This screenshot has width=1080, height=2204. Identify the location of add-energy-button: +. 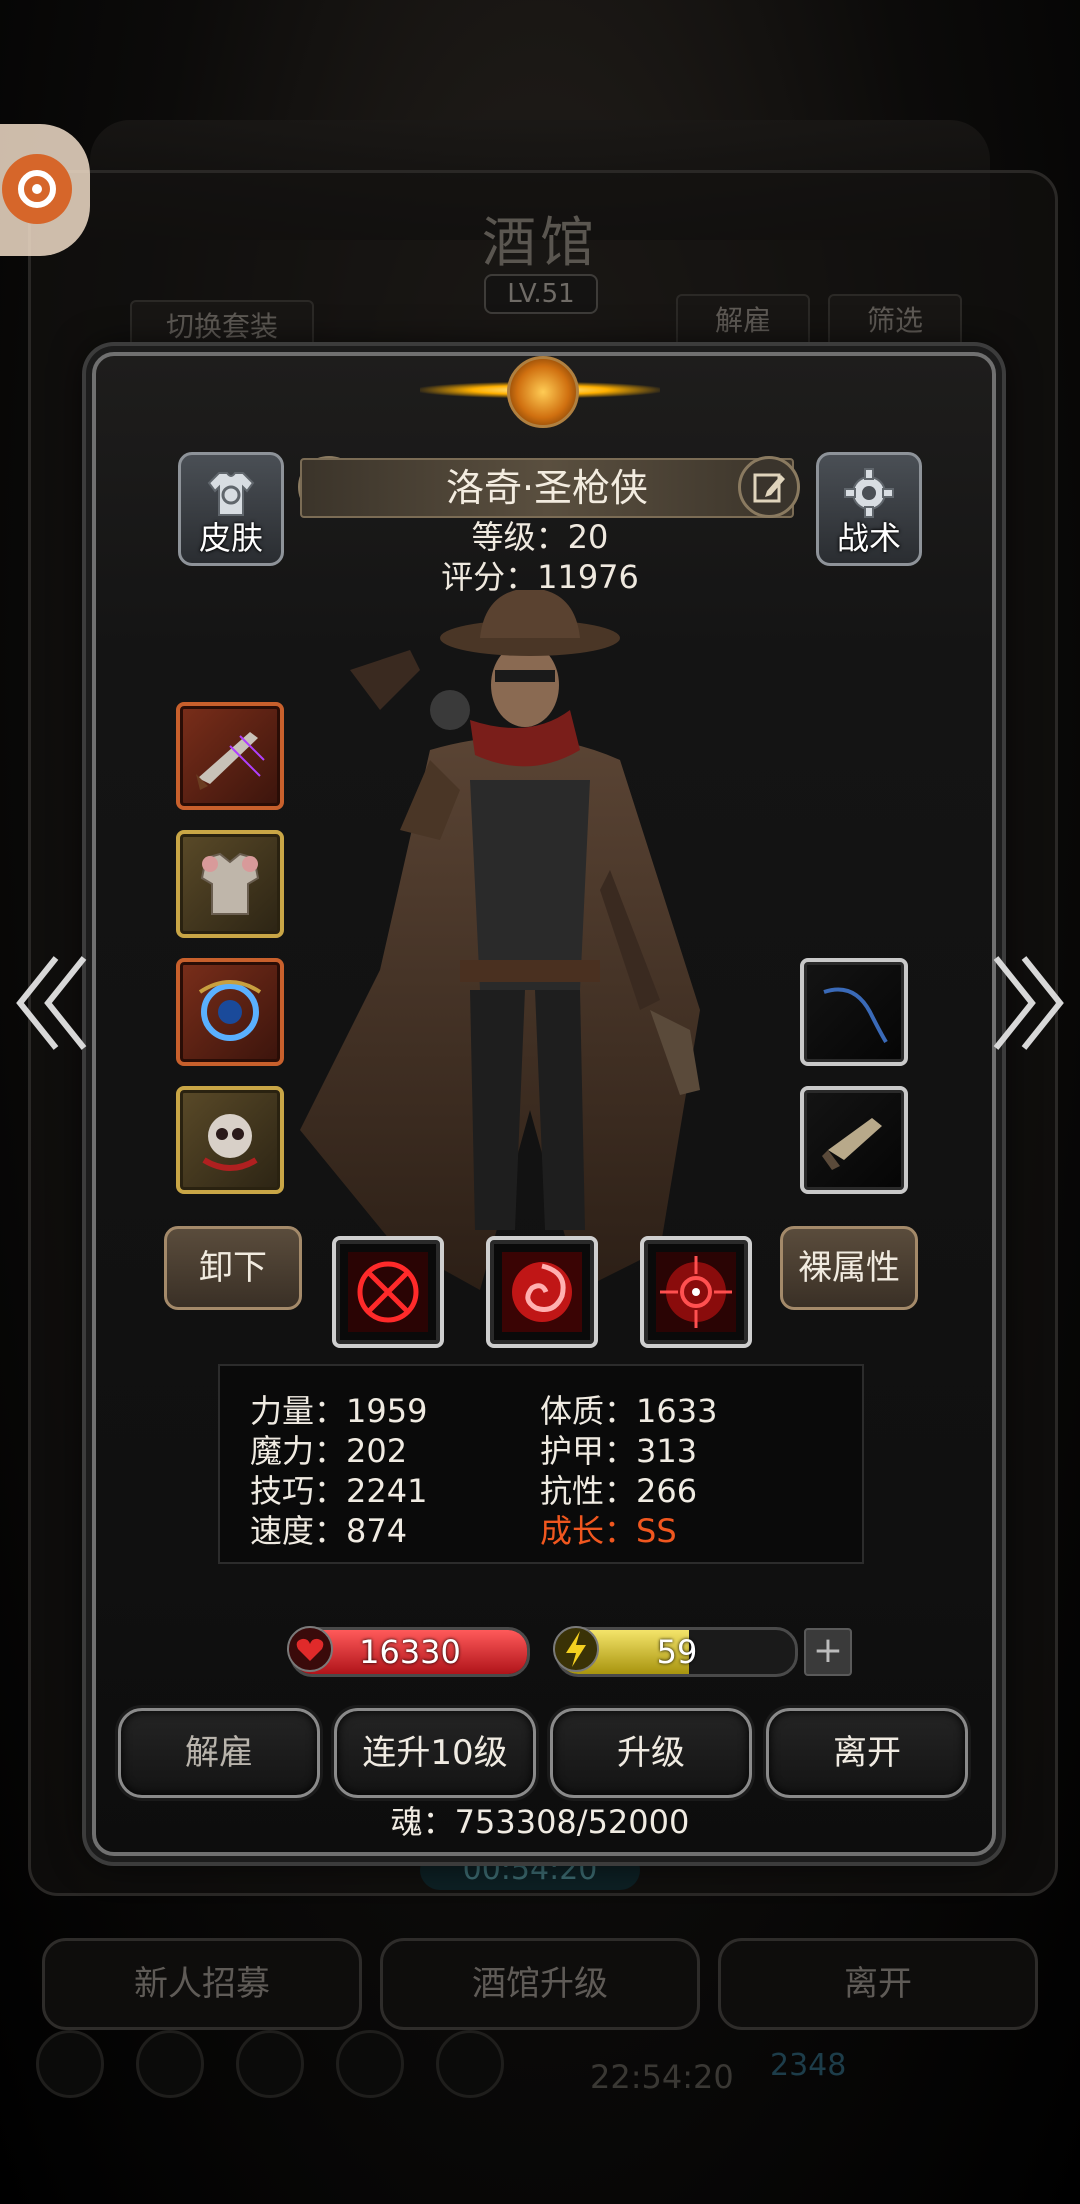
(828, 1652).